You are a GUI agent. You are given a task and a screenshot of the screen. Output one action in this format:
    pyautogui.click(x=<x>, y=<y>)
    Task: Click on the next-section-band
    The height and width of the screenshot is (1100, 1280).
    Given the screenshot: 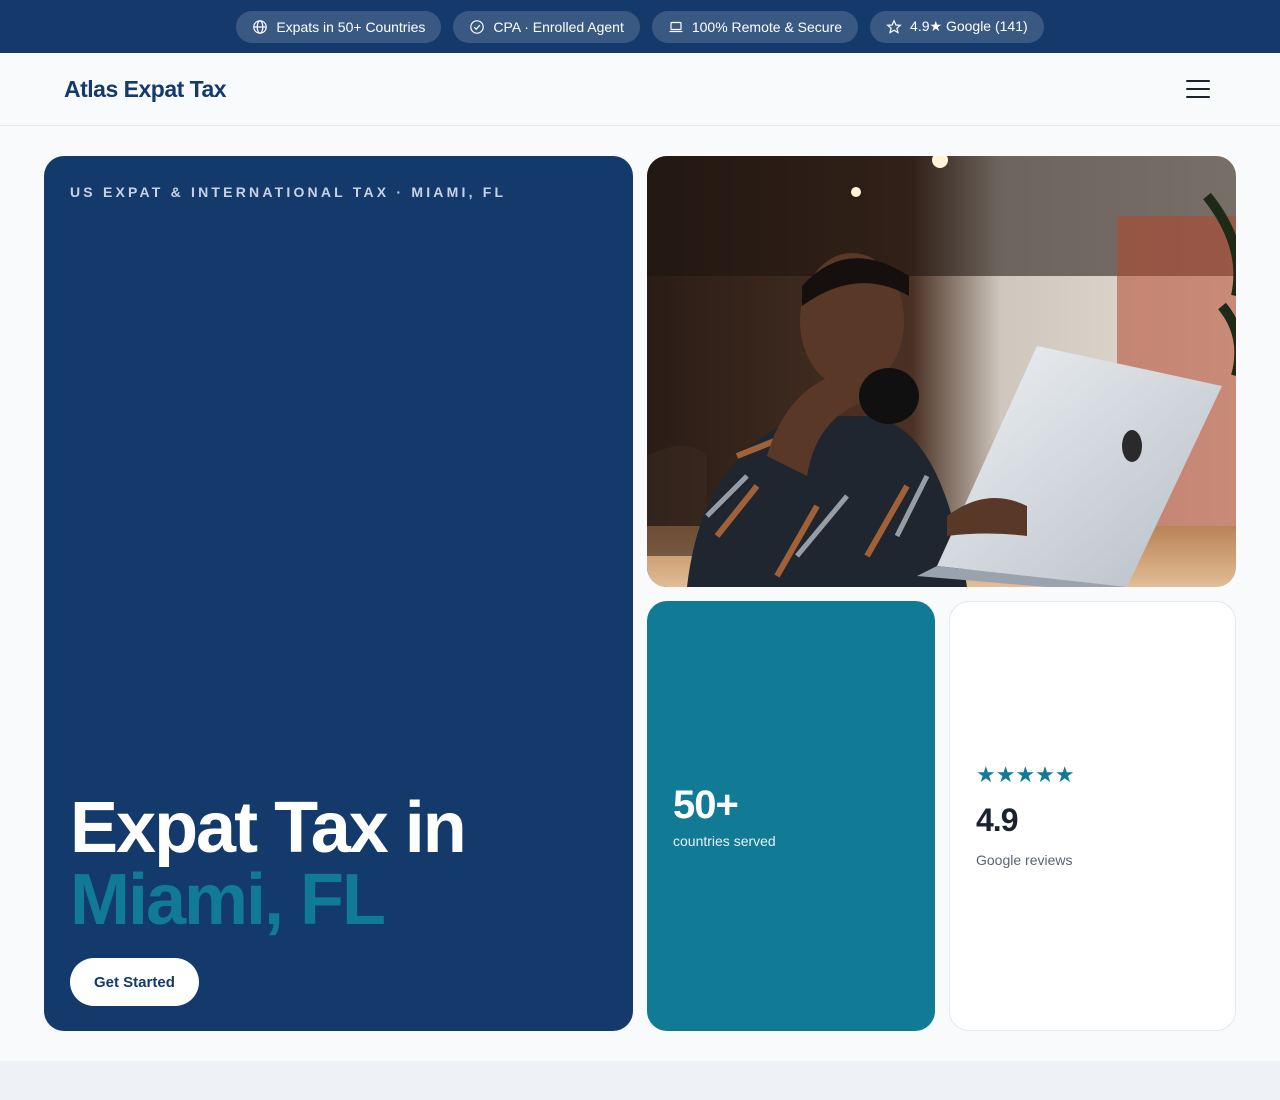 What is the action you would take?
    pyautogui.click(x=640, y=1080)
    